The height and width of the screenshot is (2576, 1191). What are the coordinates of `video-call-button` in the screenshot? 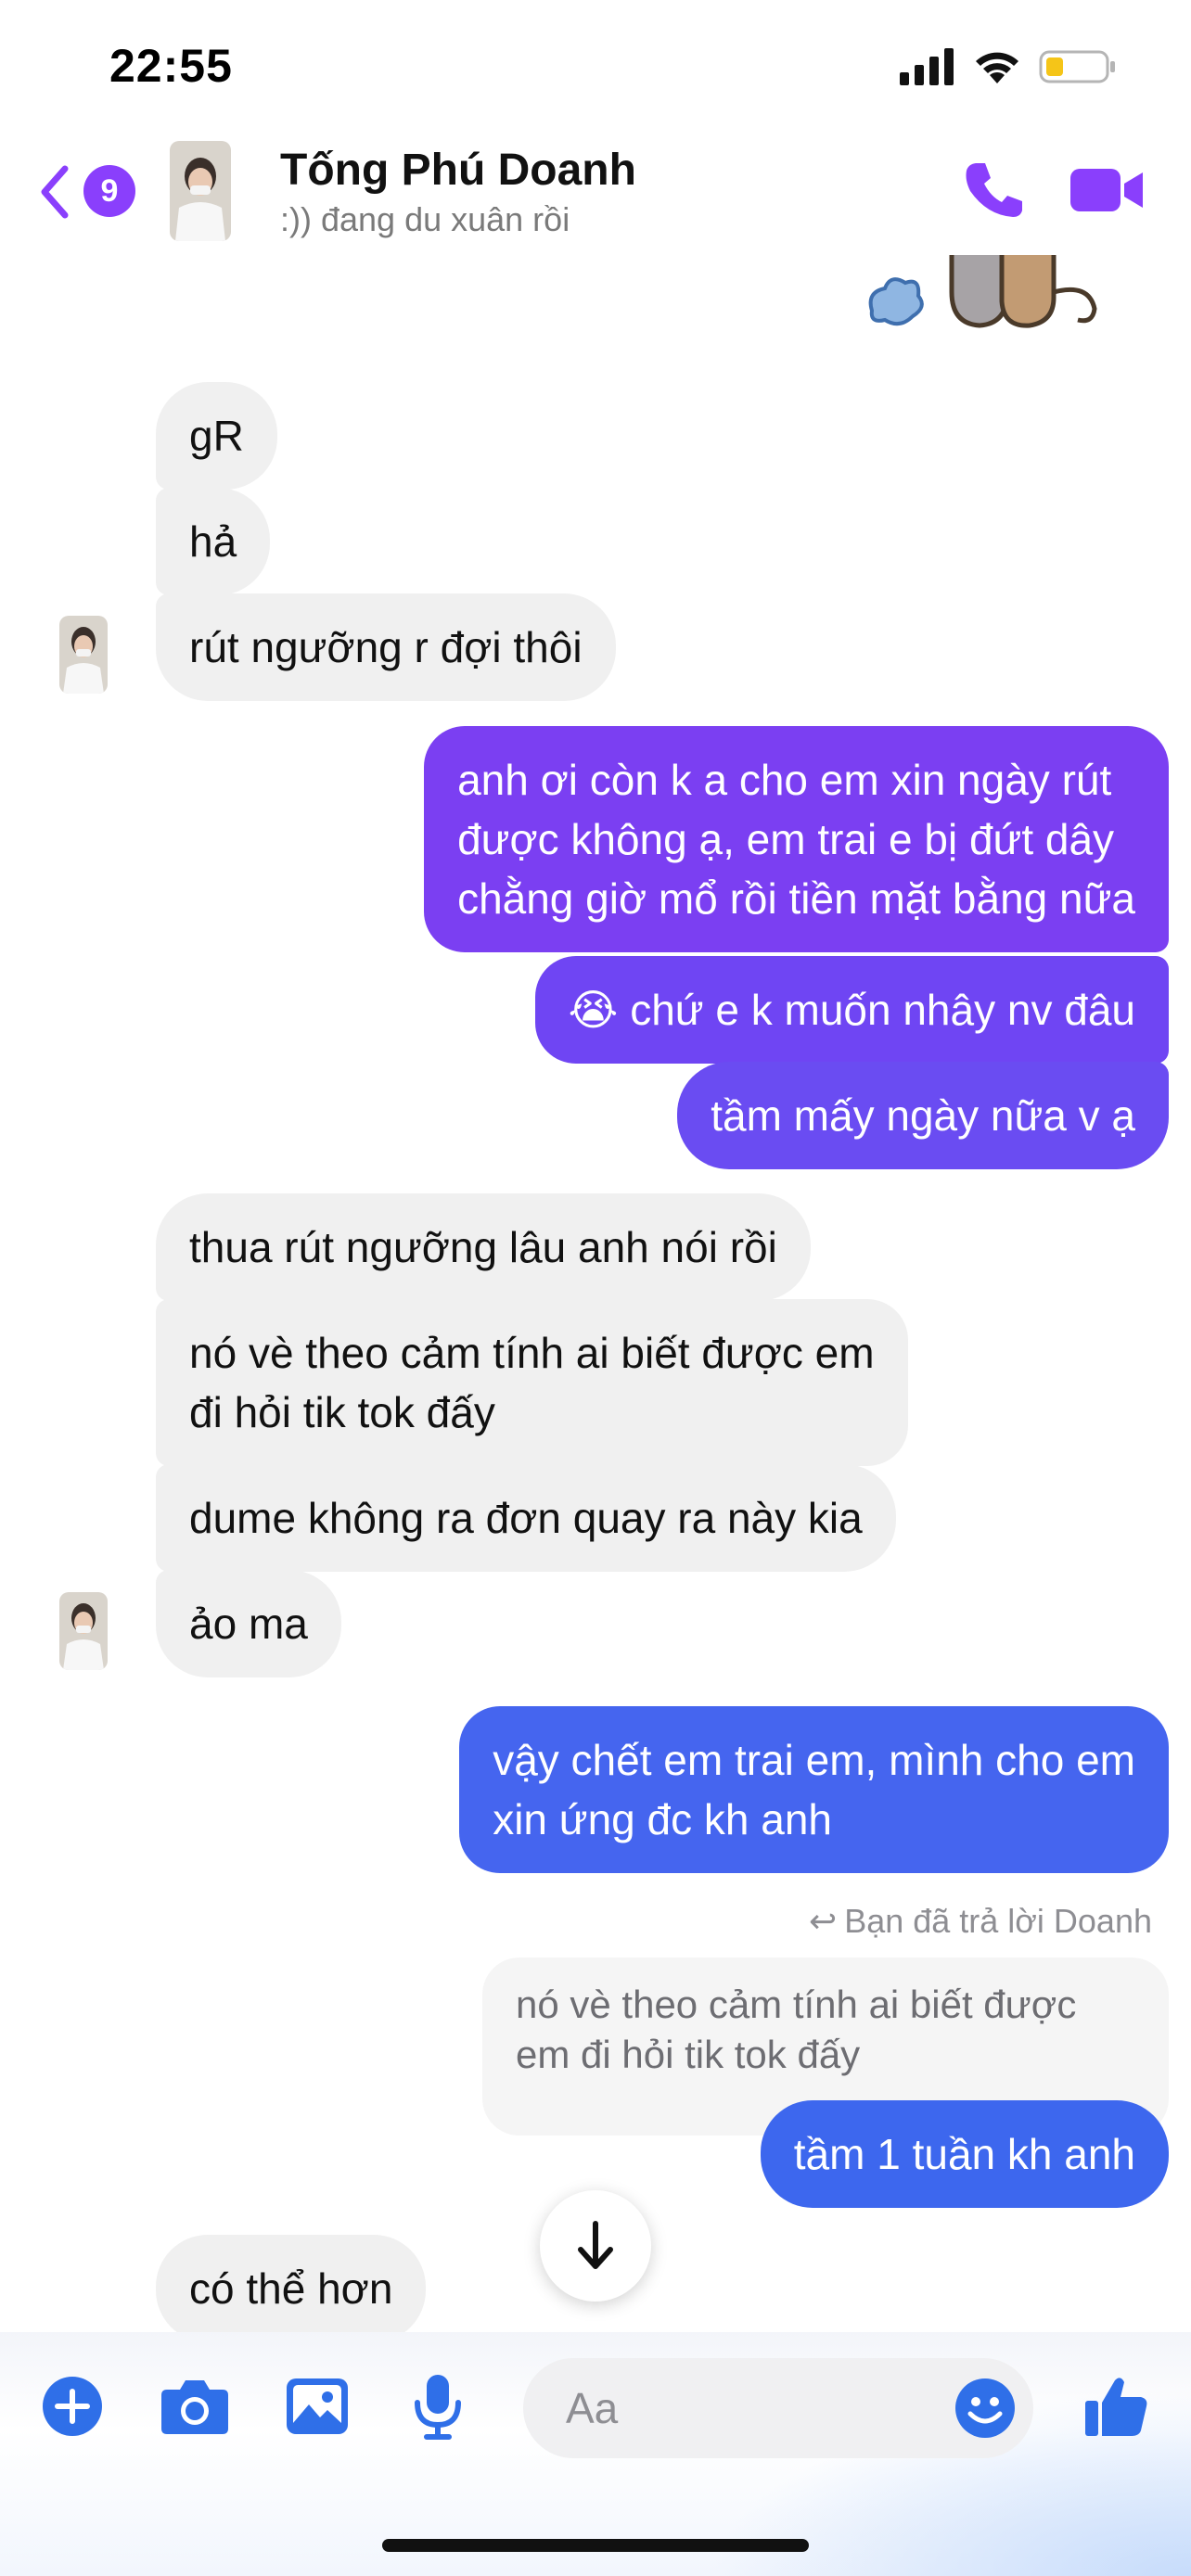 It's located at (1106, 191).